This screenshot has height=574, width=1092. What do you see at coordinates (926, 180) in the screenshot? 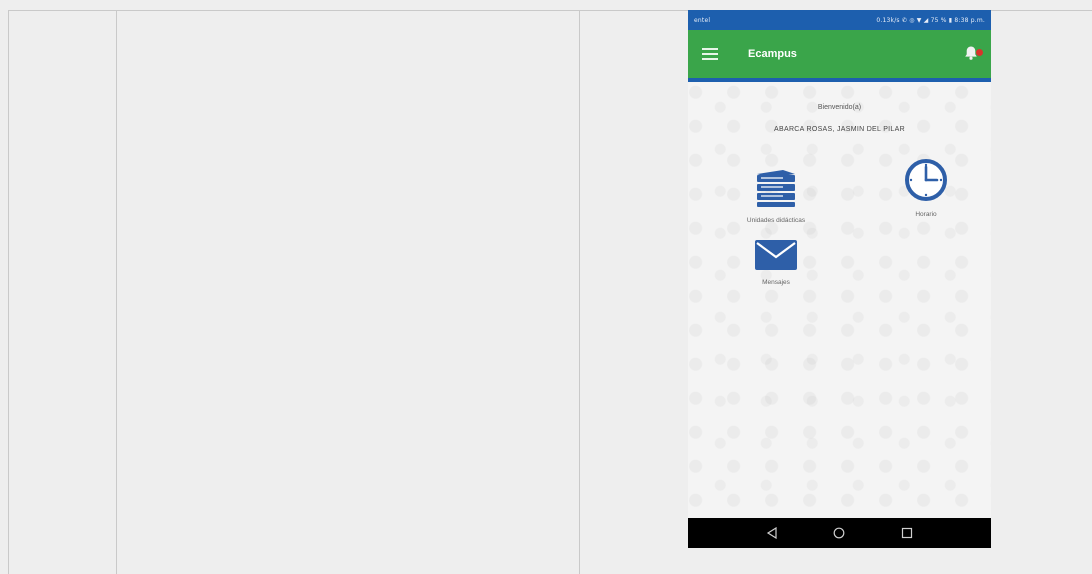
I see `clock-icon` at bounding box center [926, 180].